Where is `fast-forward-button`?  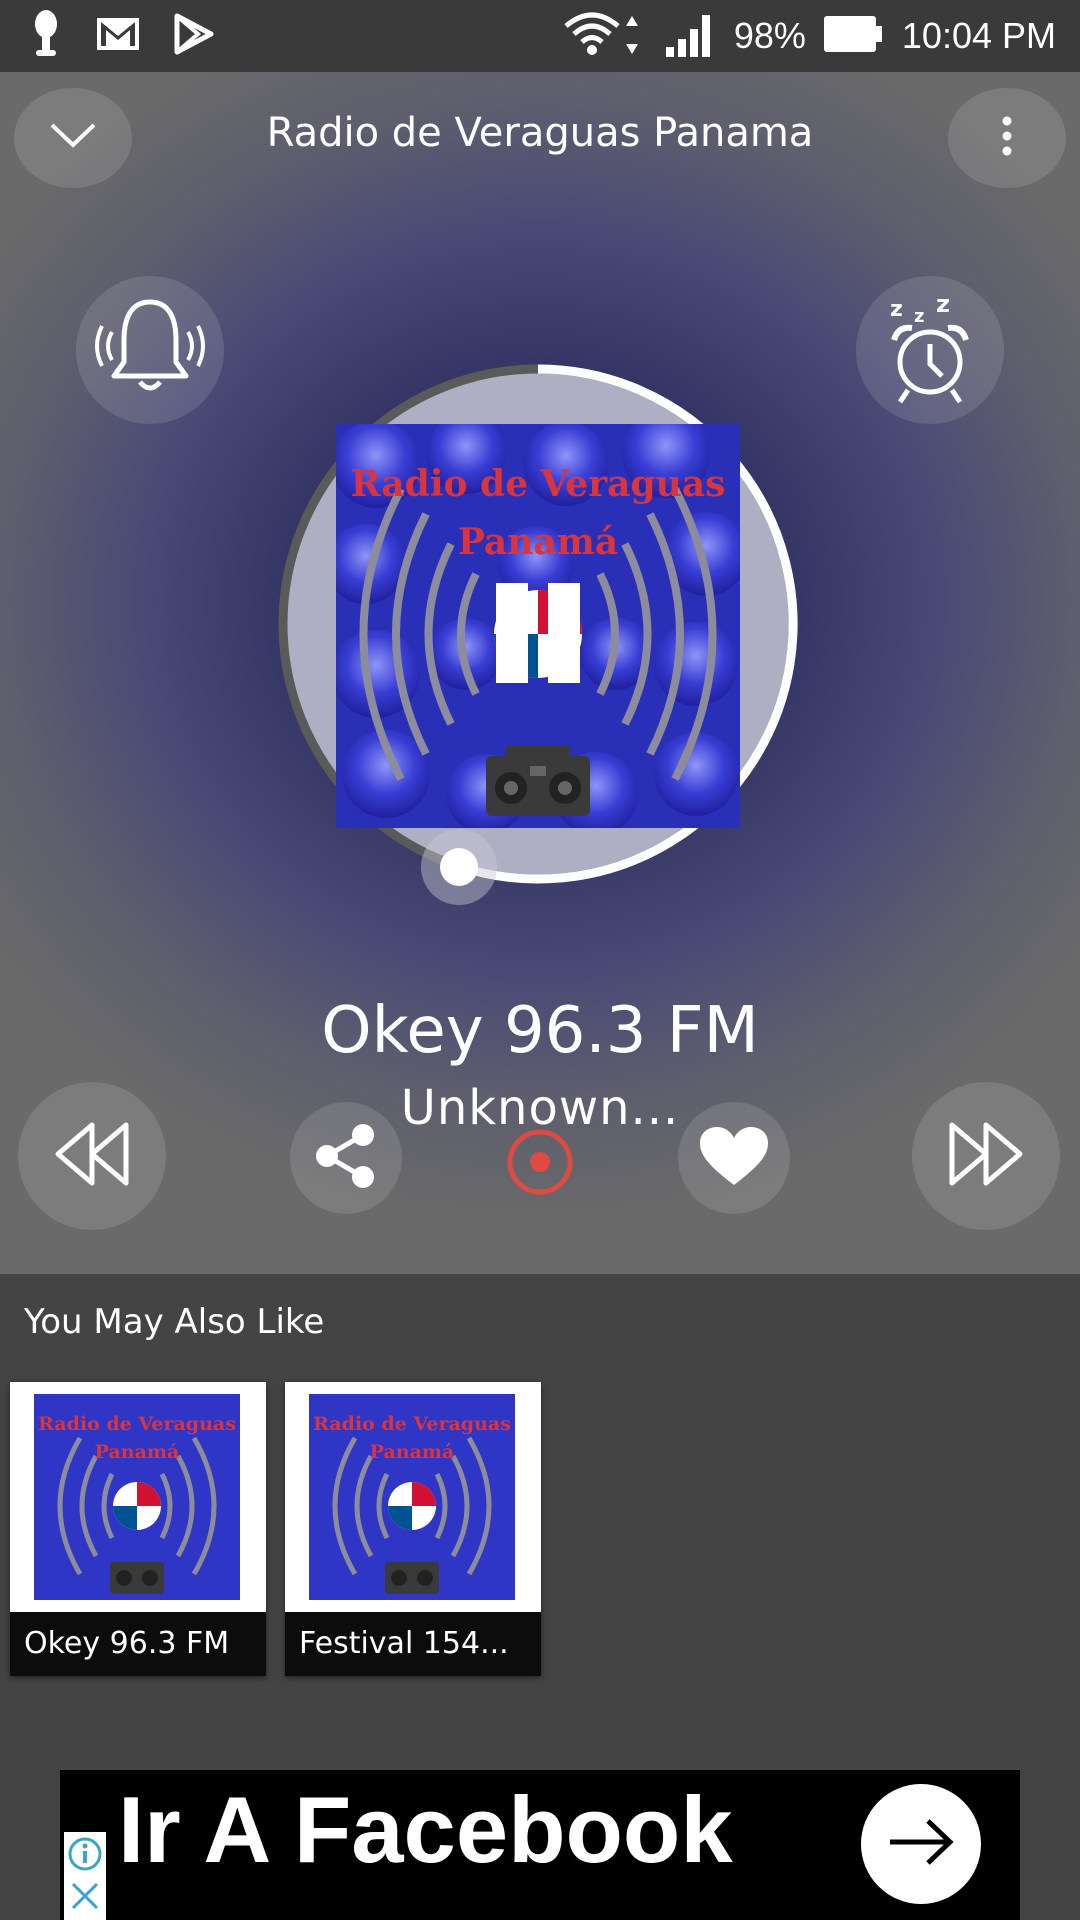 fast-forward-button is located at coordinates (986, 1156).